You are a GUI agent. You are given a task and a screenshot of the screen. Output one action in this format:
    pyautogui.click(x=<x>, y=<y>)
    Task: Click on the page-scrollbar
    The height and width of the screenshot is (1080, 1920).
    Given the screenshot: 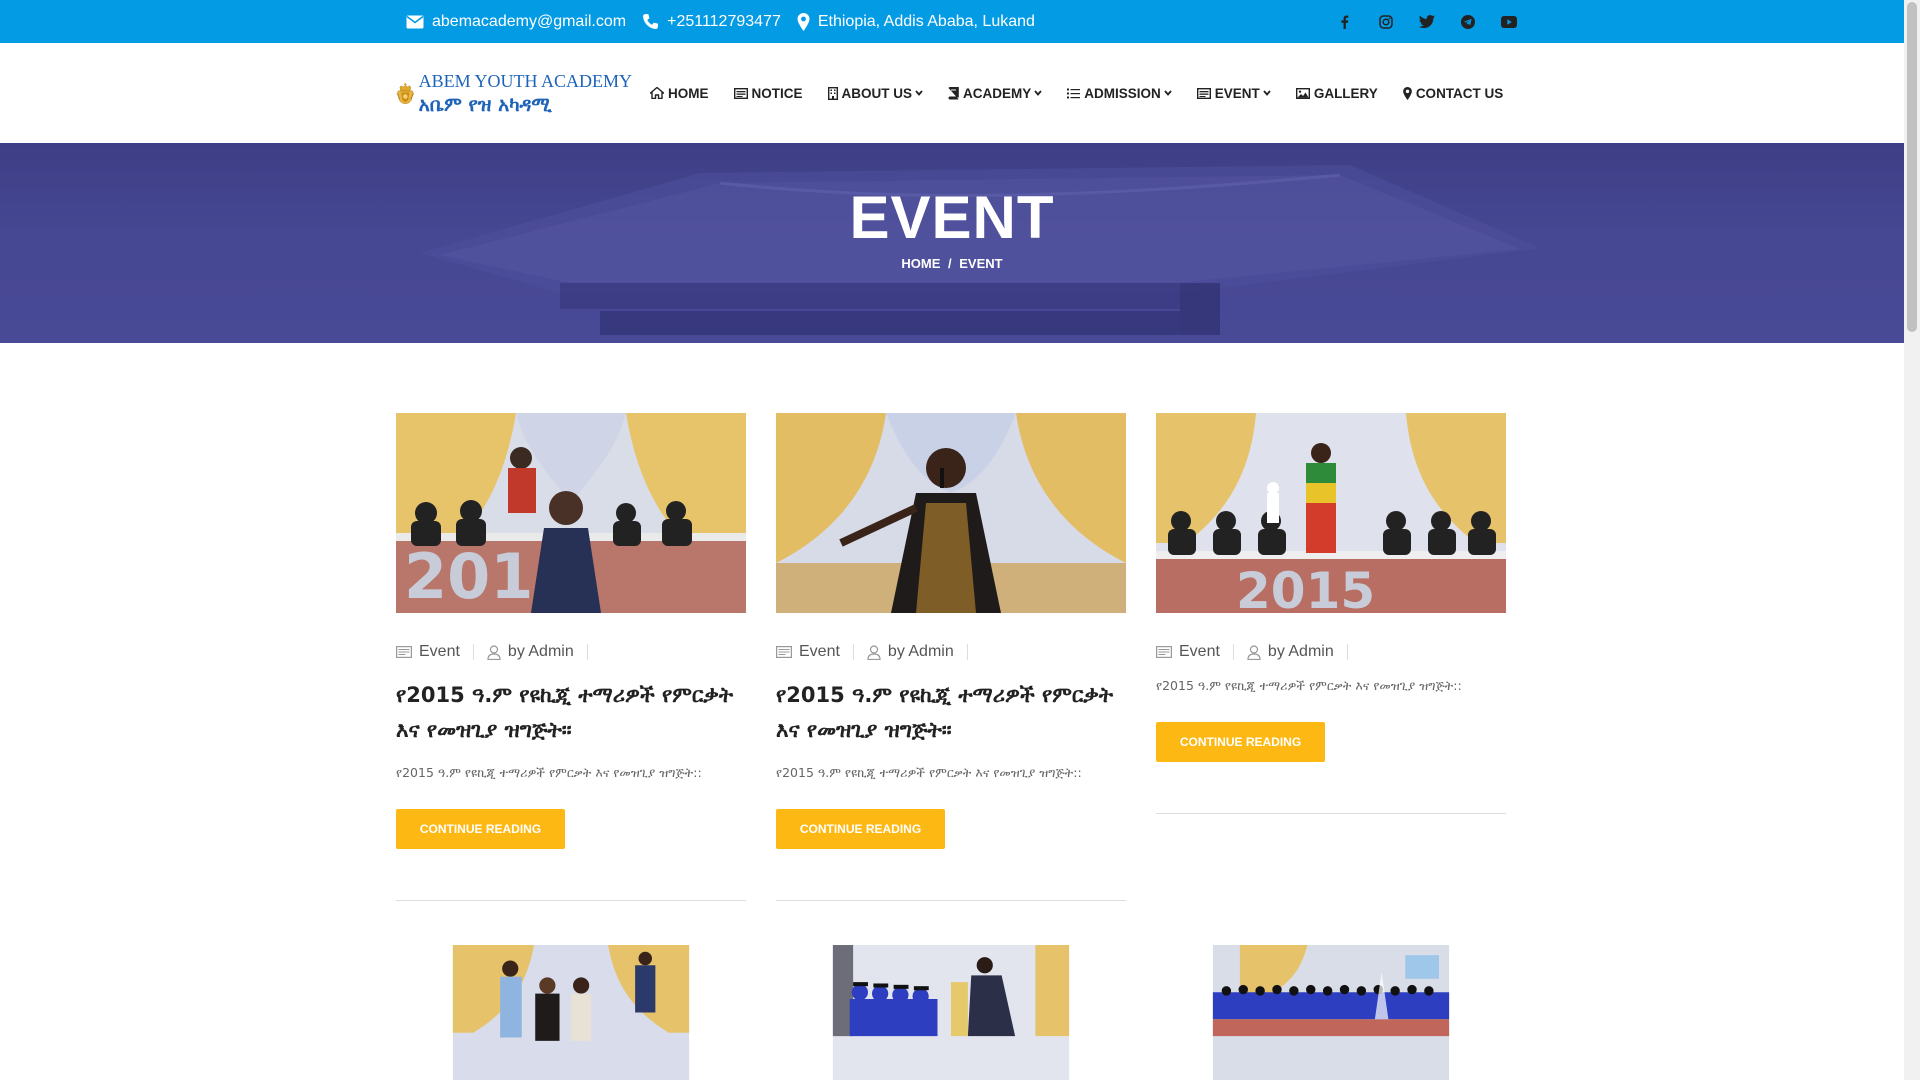 What is the action you would take?
    pyautogui.click(x=1912, y=540)
    